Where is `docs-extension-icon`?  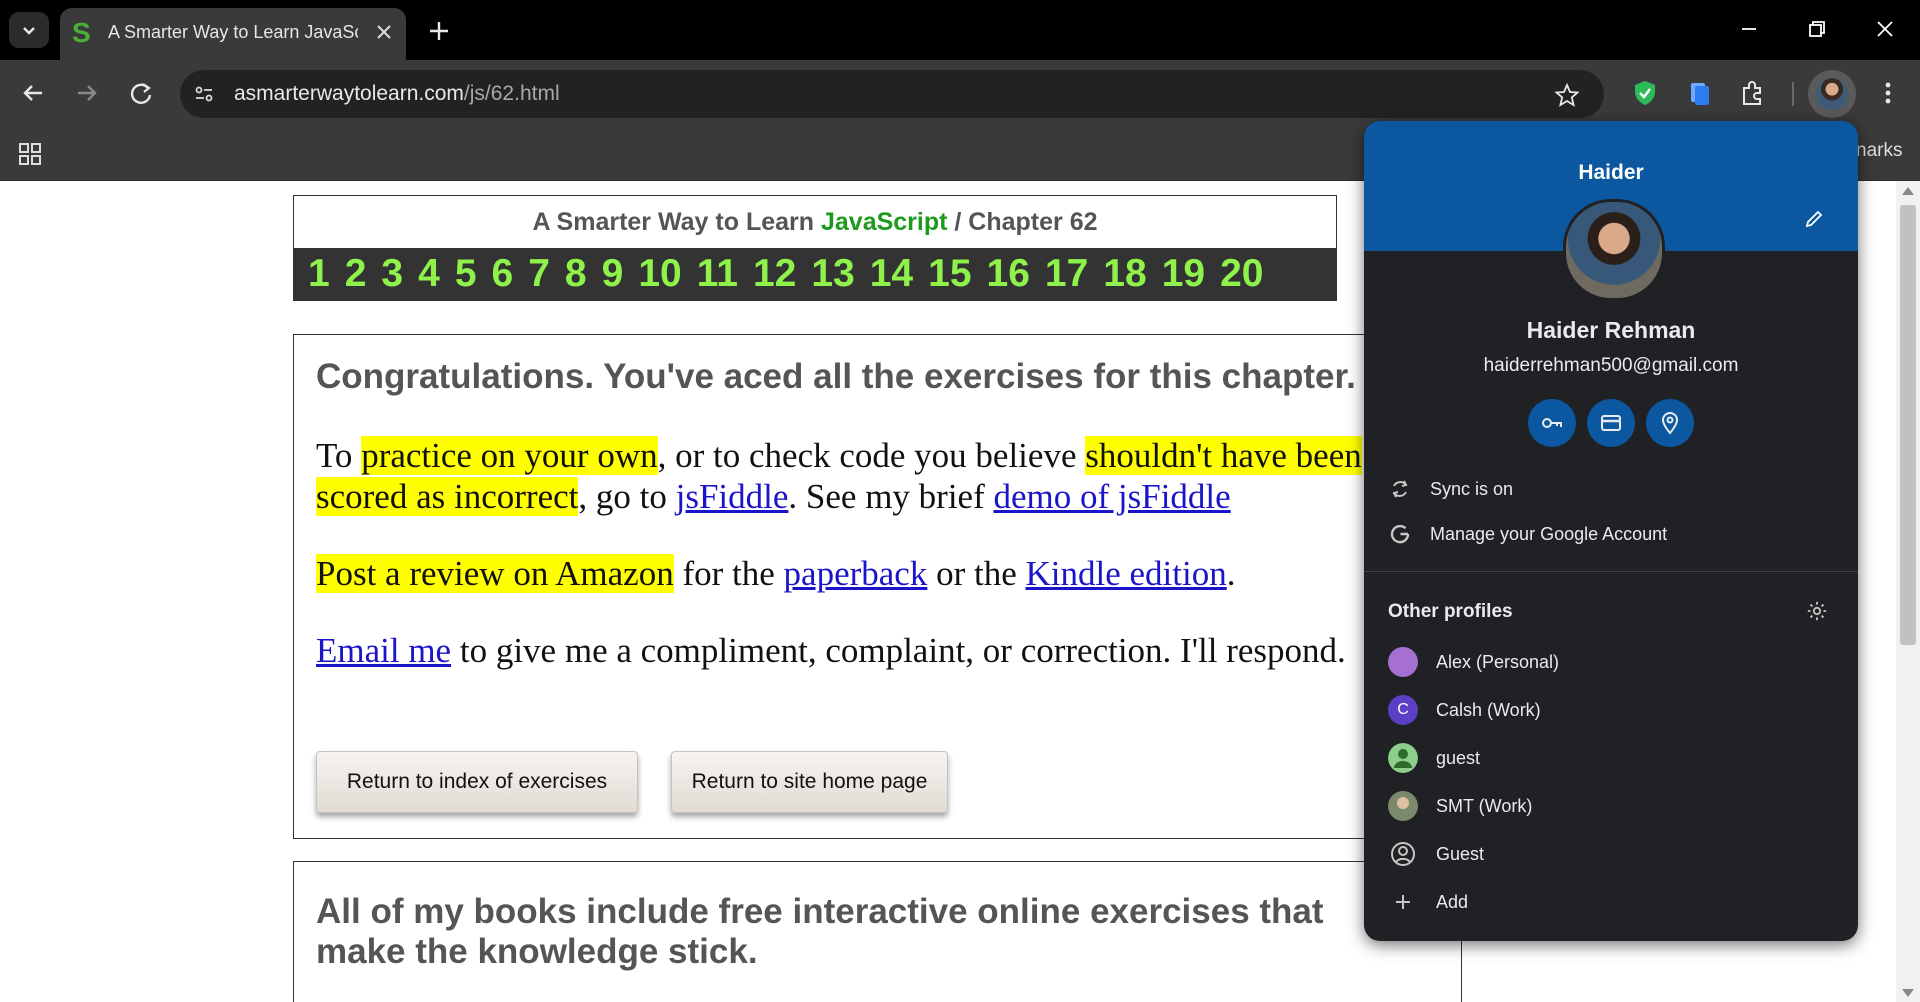 docs-extension-icon is located at coordinates (1699, 93).